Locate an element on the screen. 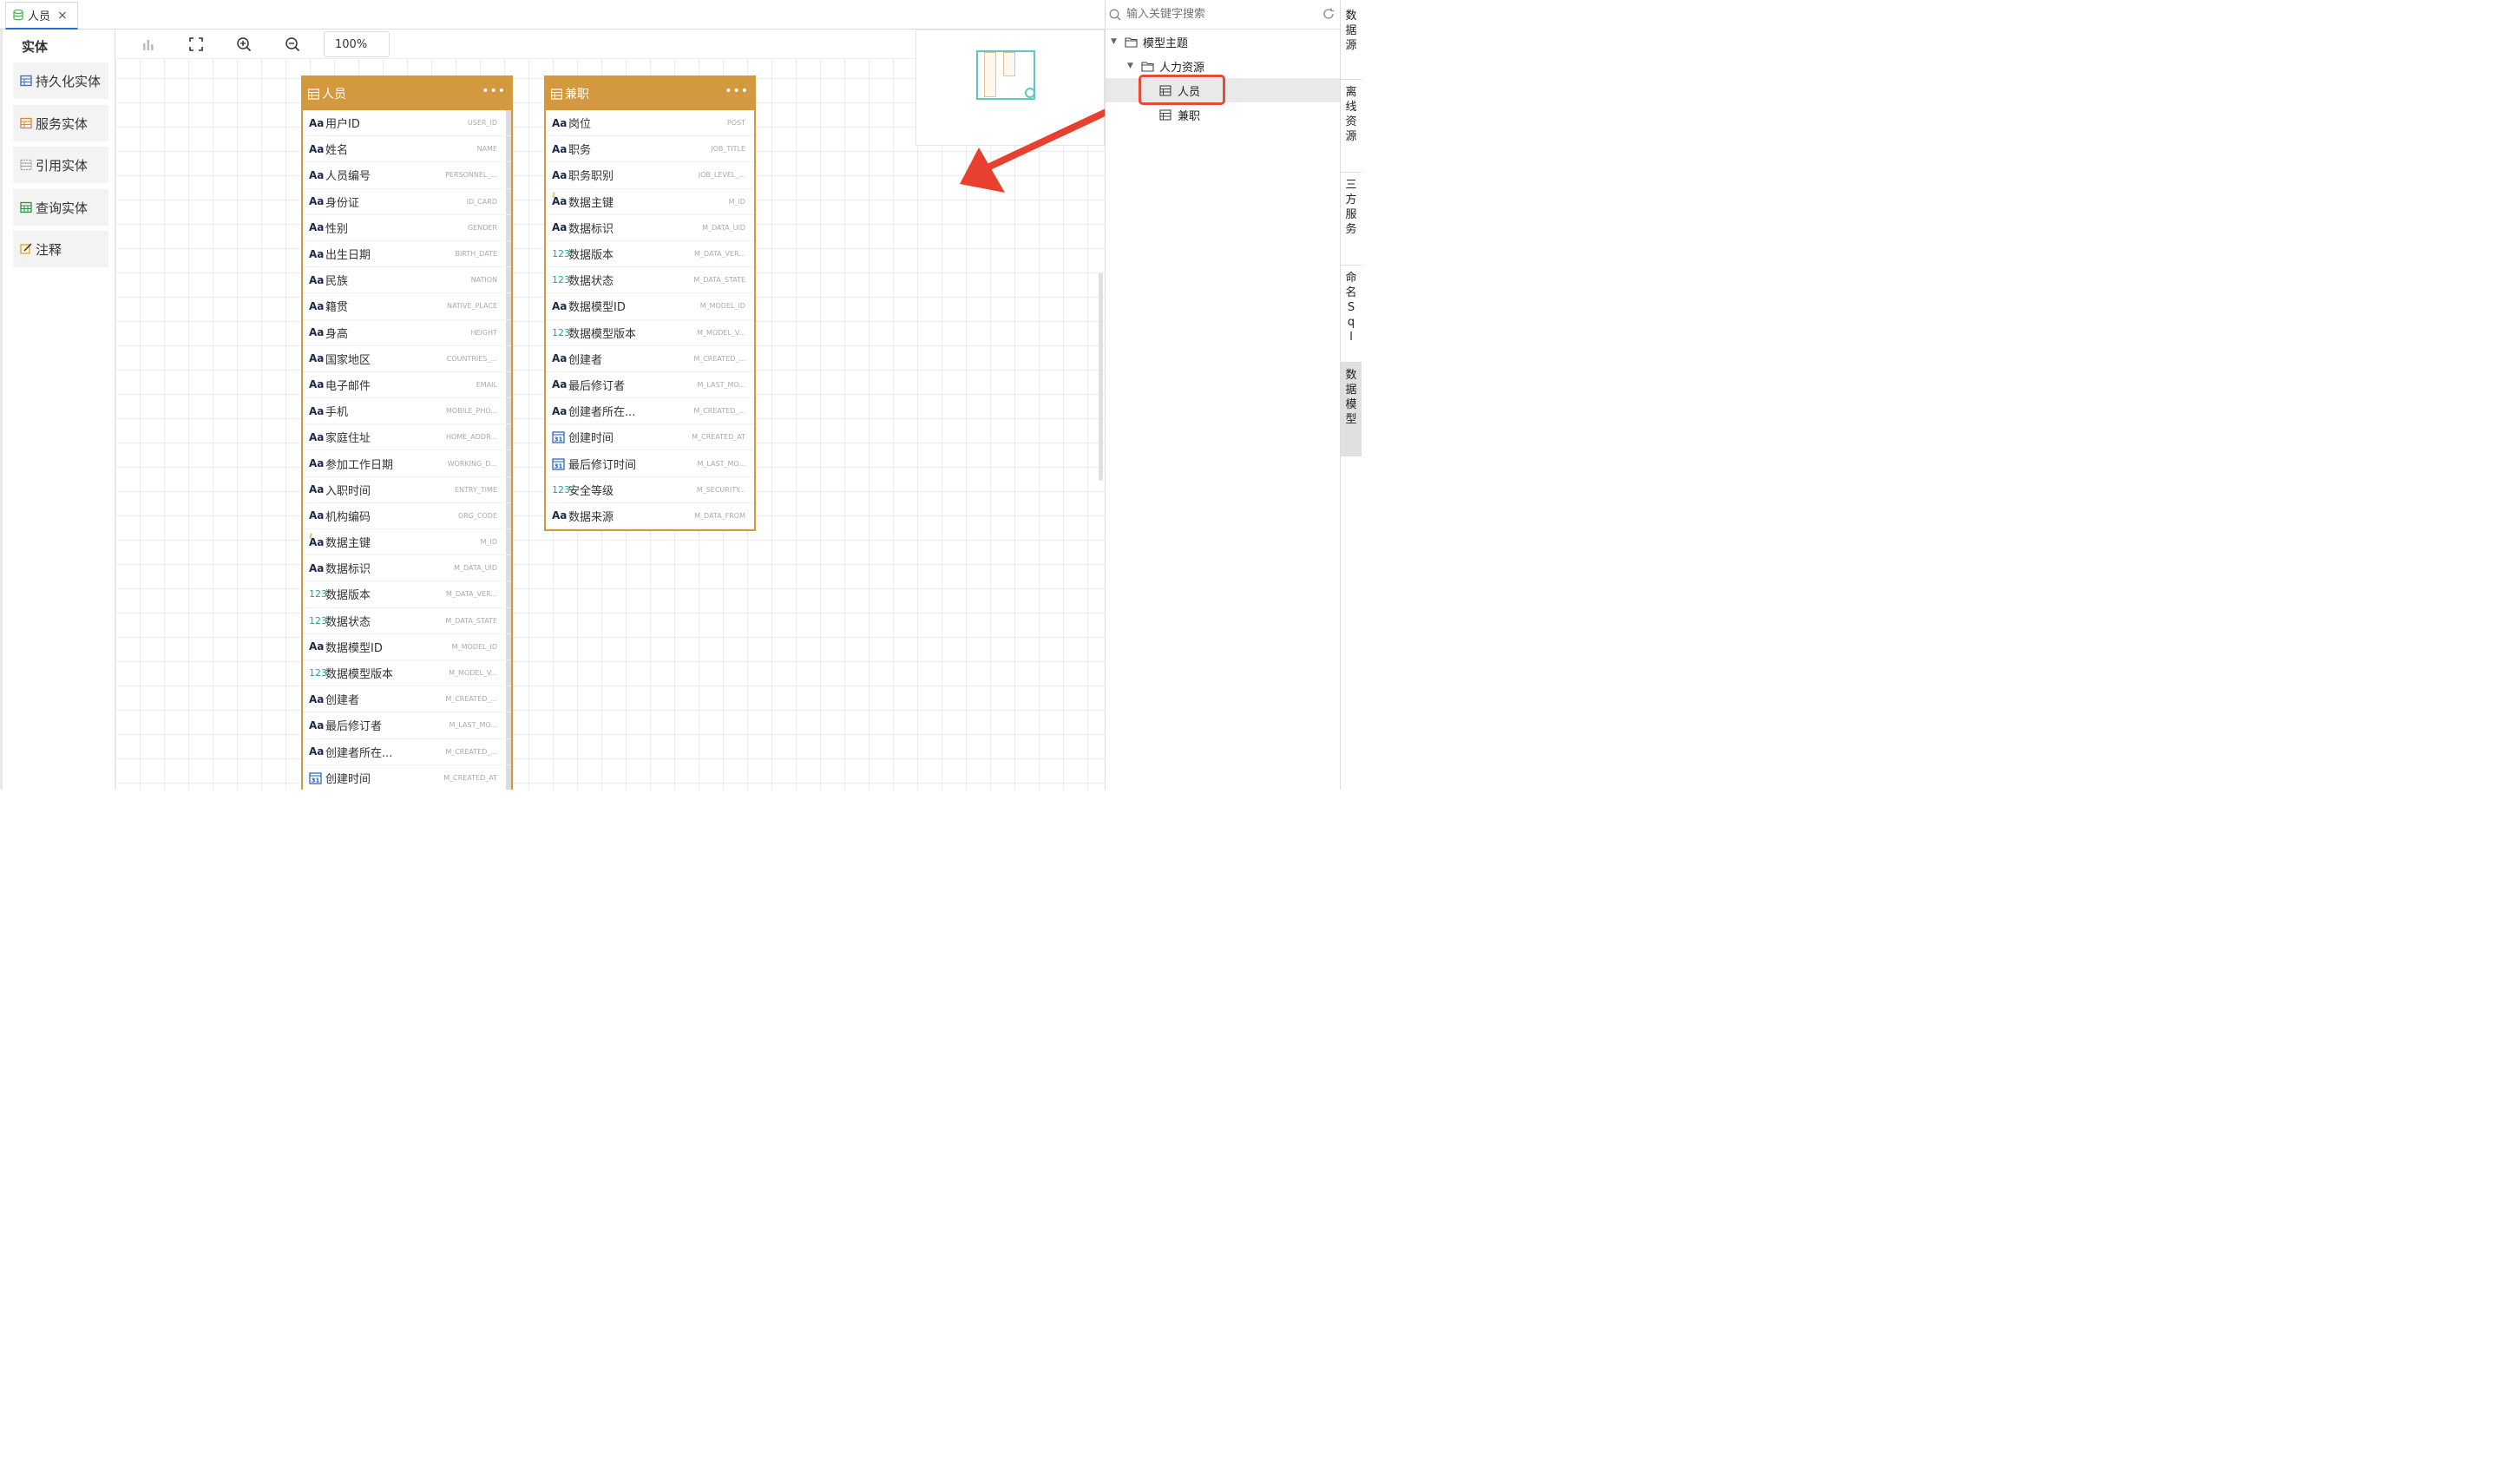 The width and height of the screenshot is (2520, 1463). field-name: 人员编号 is located at coordinates (348, 177).